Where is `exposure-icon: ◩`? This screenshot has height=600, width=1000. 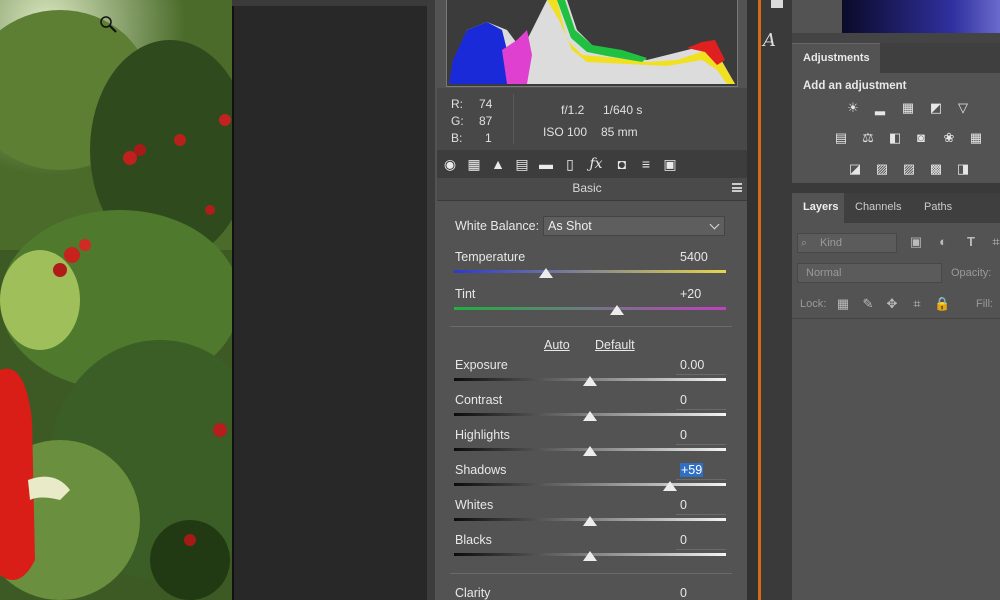 exposure-icon: ◩ is located at coordinates (936, 108).